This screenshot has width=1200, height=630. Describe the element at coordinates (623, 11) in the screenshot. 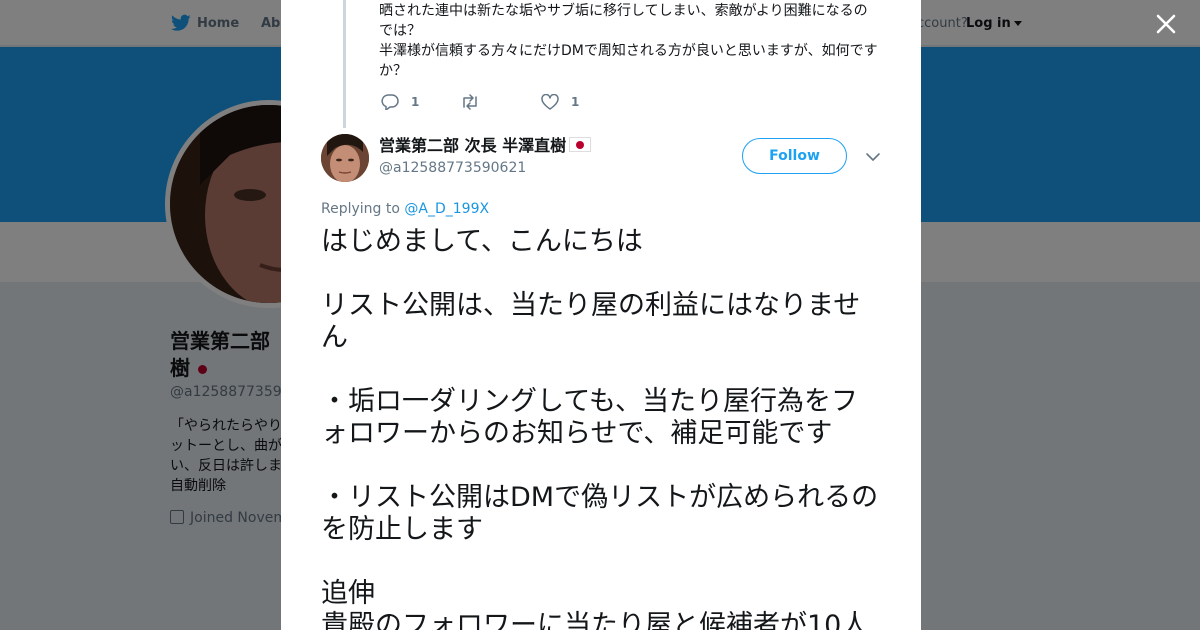

I see `tweet-text-line: 晒された連中は新たな垢やサブ垢に移行してしまい、索敵がより困難になるの` at that location.